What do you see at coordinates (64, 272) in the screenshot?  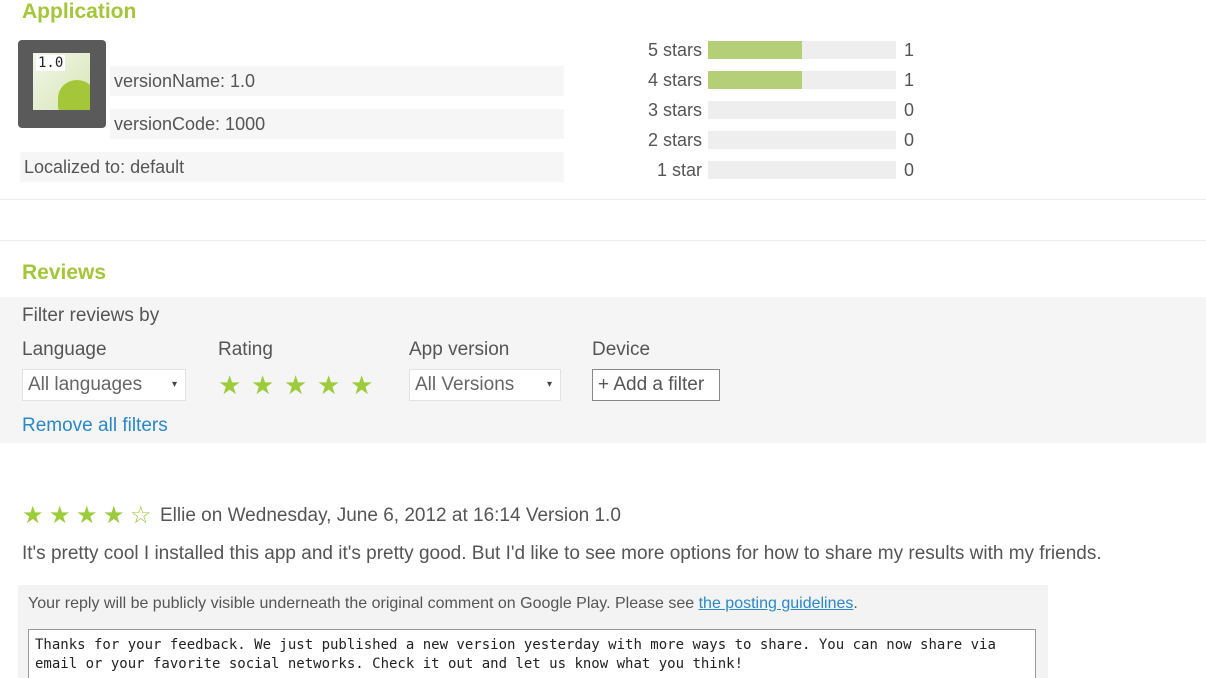 I see `reviews-title: Reviews` at bounding box center [64, 272].